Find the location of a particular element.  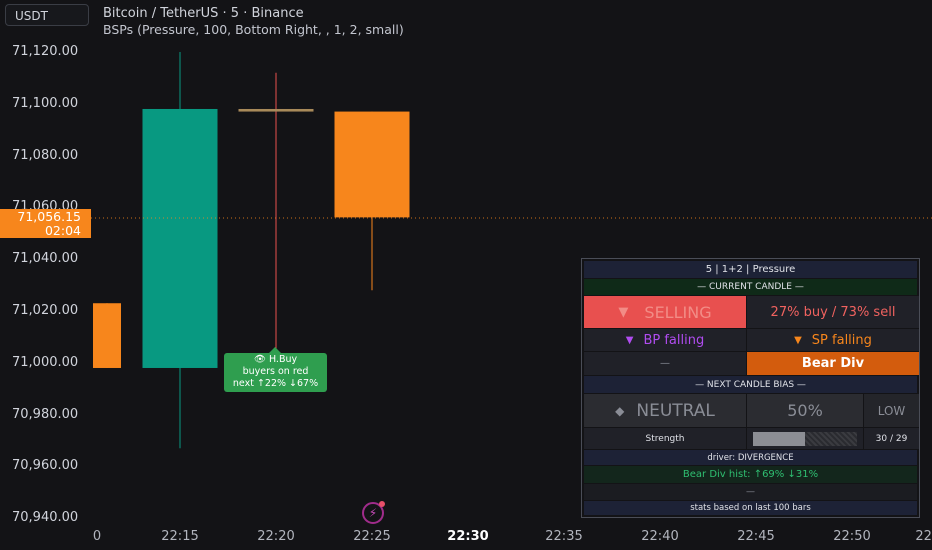

sp-cell: ▼ SP falling is located at coordinates (833, 340).